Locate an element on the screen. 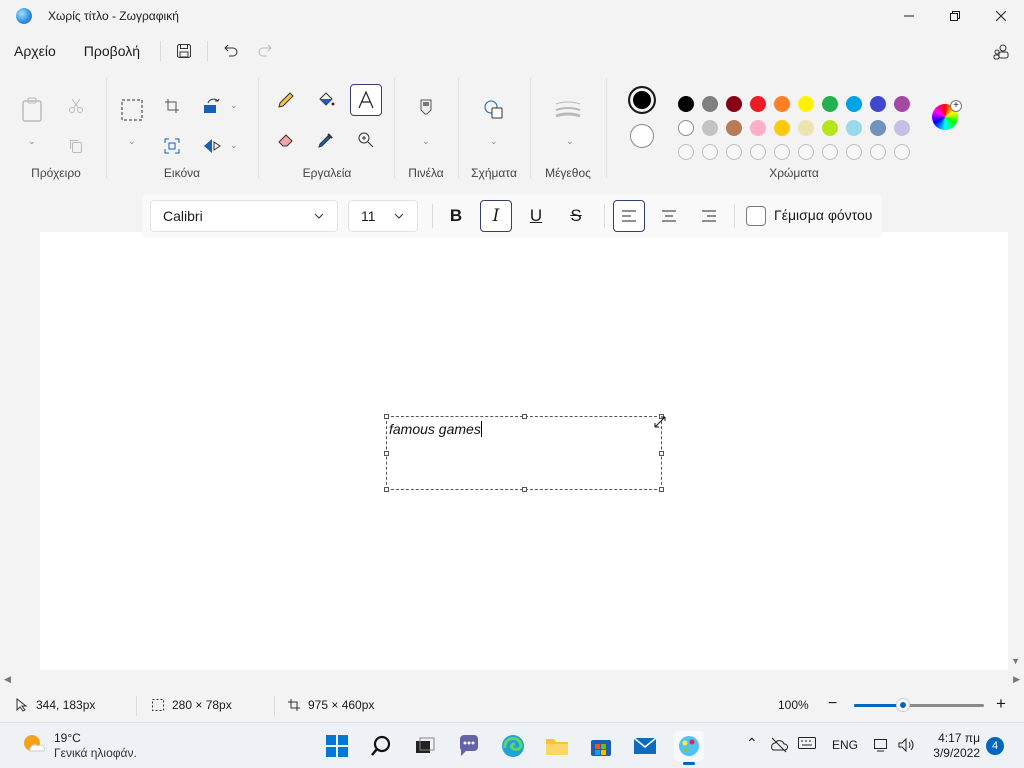  strikethrough-button: S is located at coordinates (576, 216).